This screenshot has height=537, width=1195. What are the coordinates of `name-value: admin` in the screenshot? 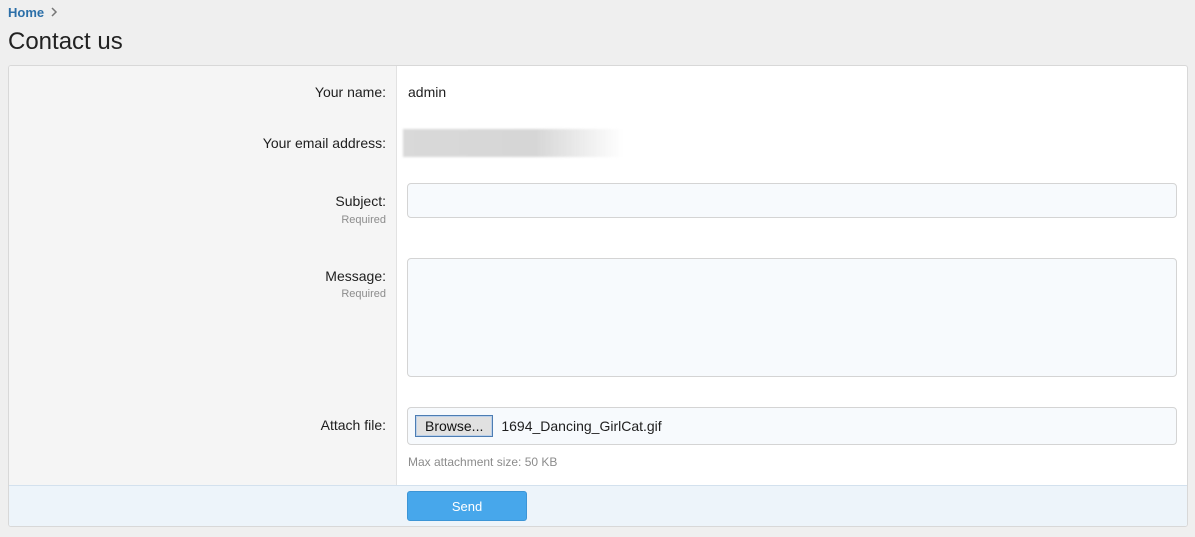 It's located at (427, 92).